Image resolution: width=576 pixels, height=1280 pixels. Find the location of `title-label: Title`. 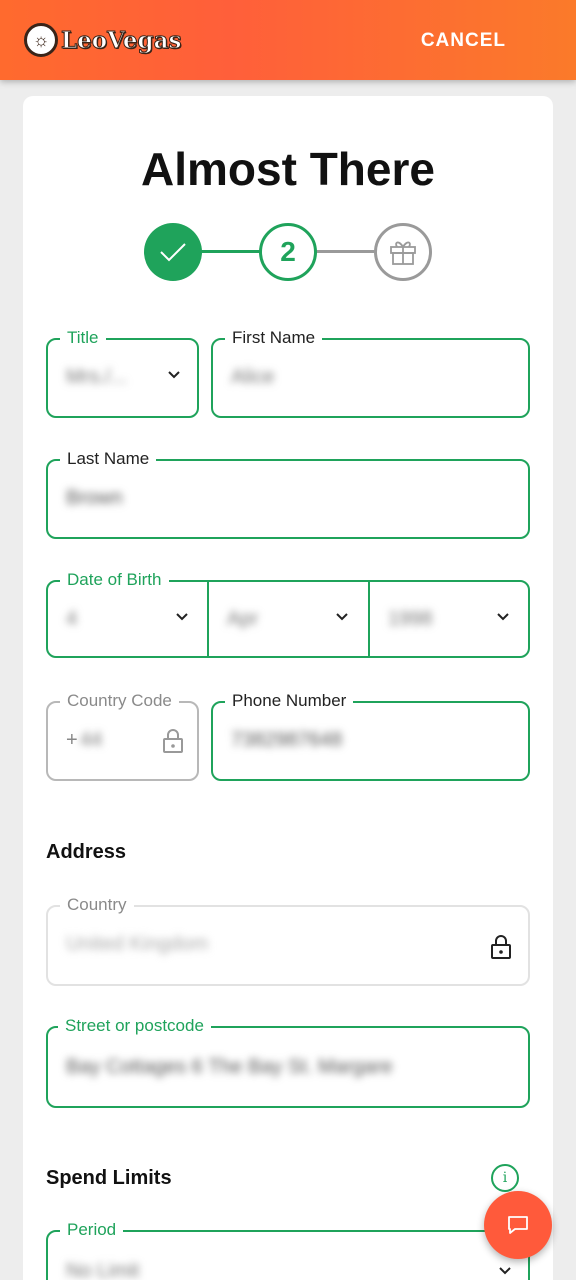

title-label: Title is located at coordinates (83, 338).